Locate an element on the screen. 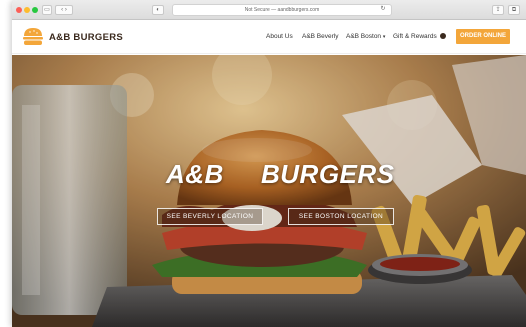 This screenshot has width=526, height=327. address-text: Not Secure — aandbburgers.com is located at coordinates (282, 10).